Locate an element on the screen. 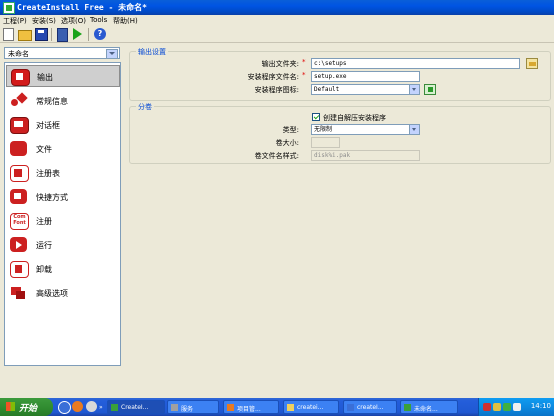 This screenshot has width=554, height=416. nav-item-label: 运行 is located at coordinates (44, 245).